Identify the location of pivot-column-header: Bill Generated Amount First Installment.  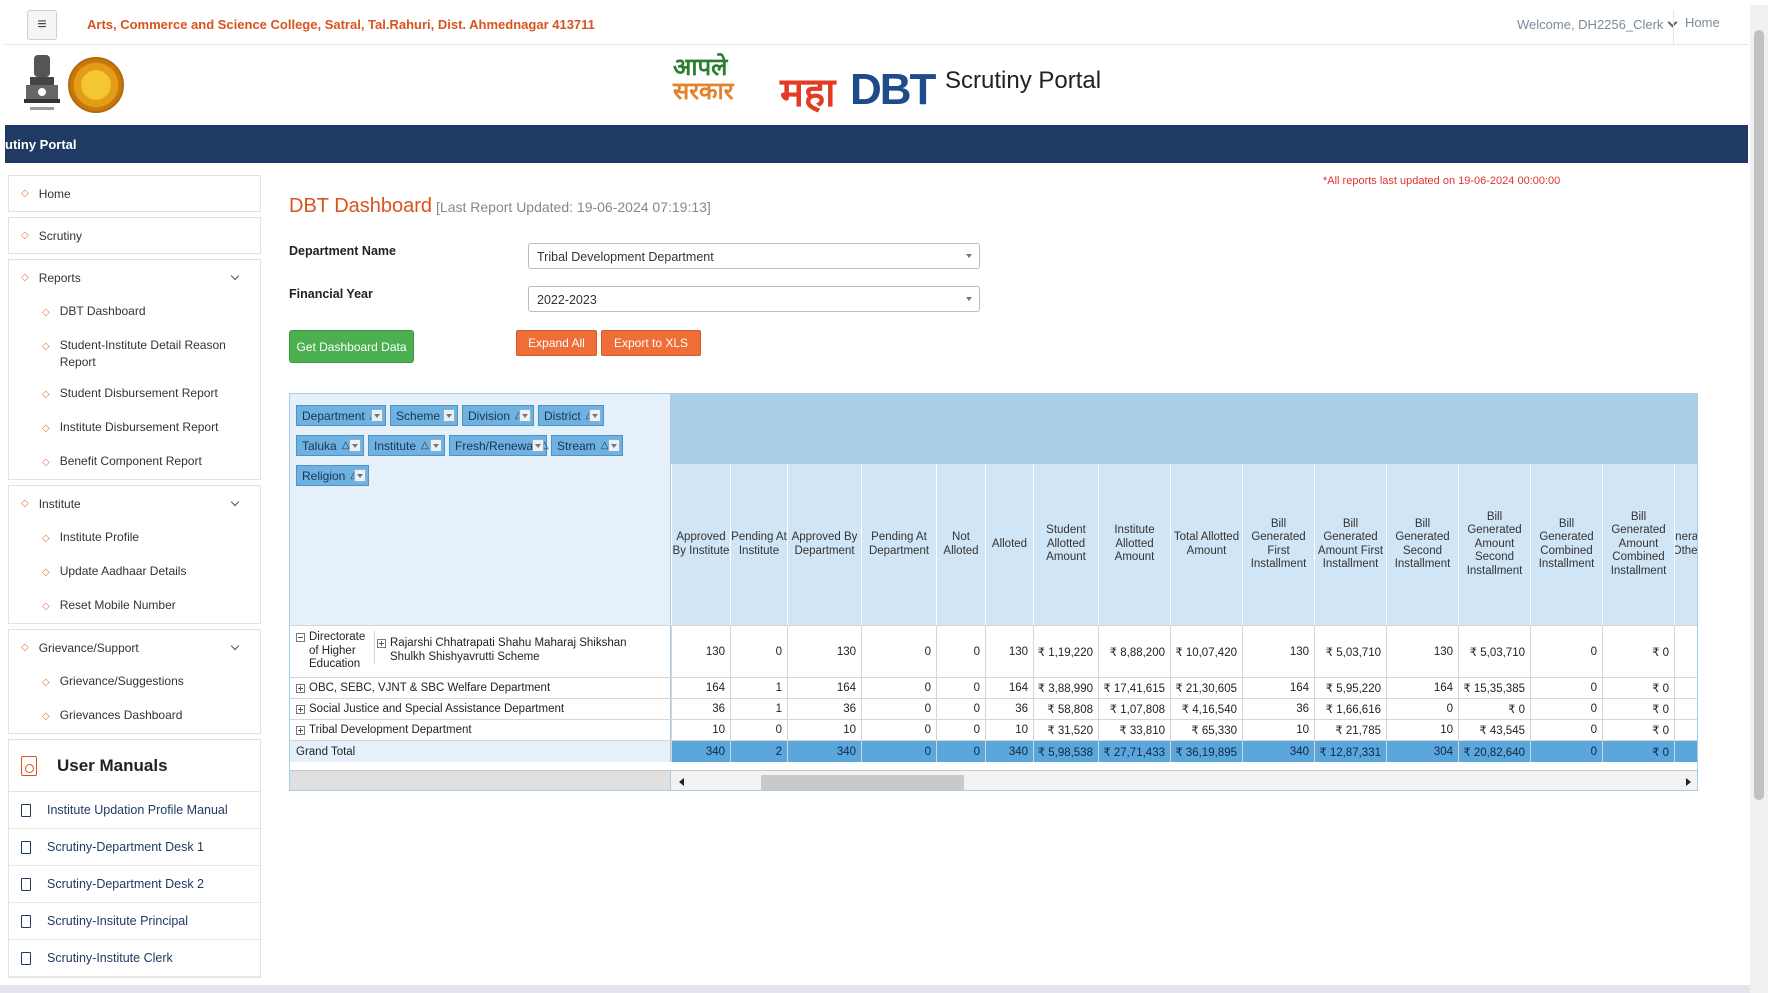
(1350, 544).